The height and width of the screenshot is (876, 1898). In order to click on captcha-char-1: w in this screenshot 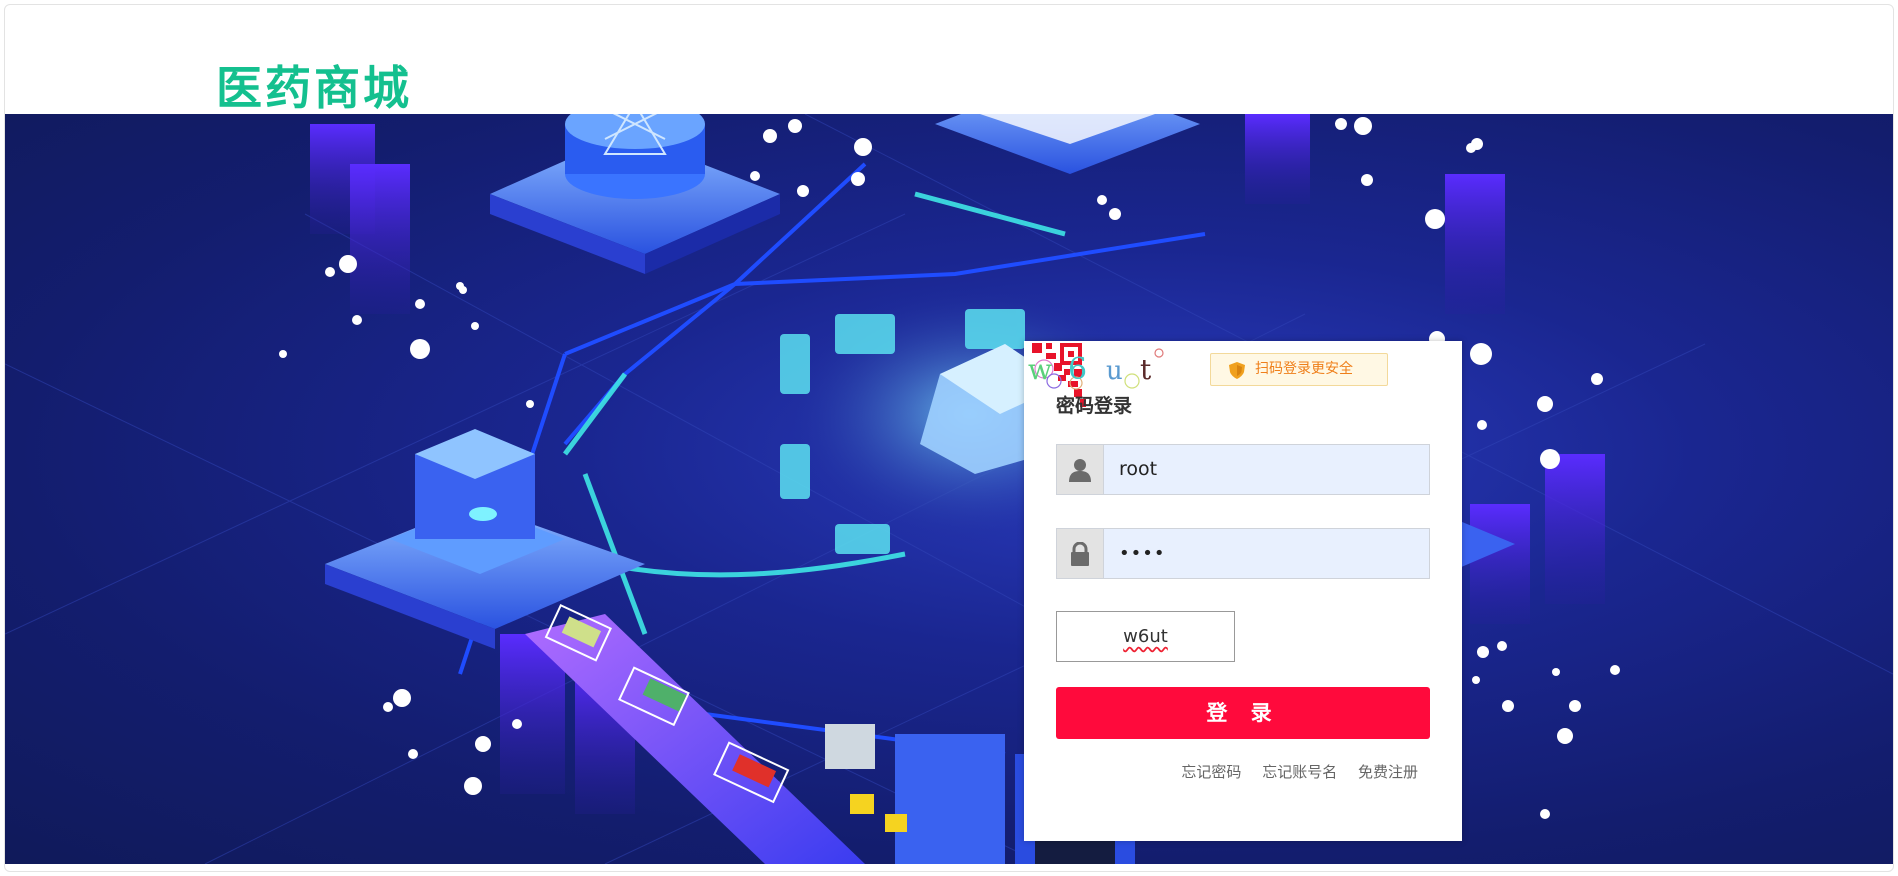, I will do `click(1040, 369)`.